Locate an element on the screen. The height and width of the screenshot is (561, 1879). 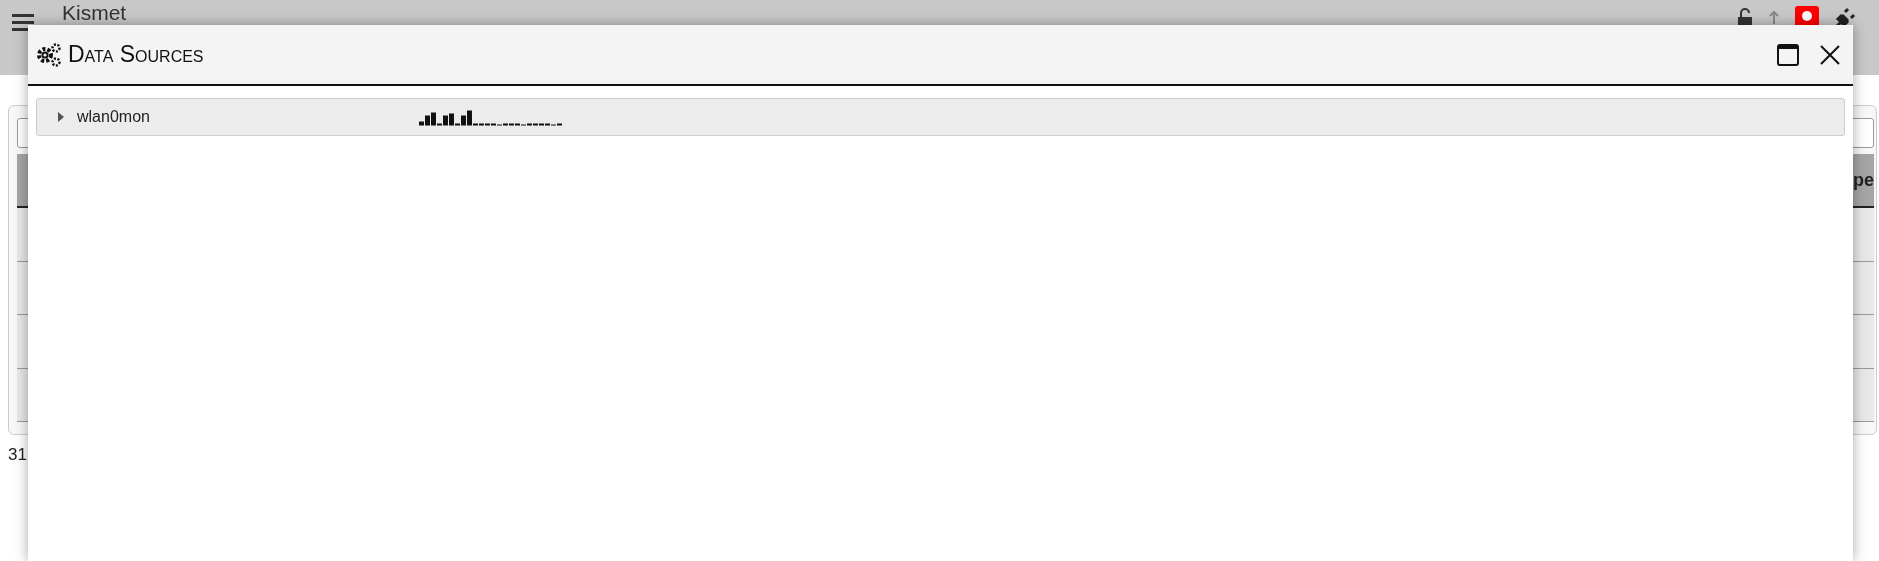
gears-icon is located at coordinates (49, 54).